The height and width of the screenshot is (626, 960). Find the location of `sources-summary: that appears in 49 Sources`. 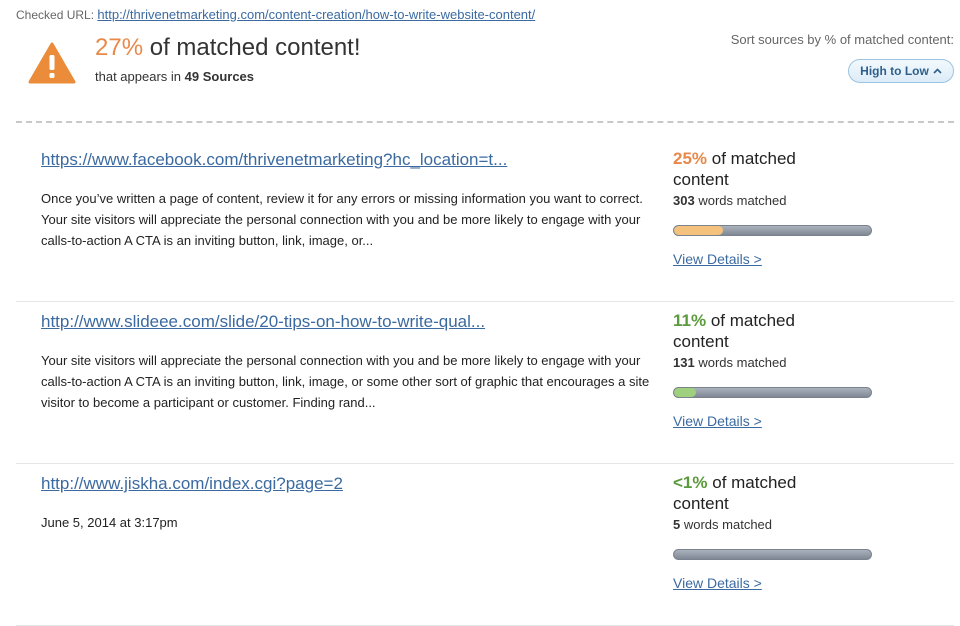

sources-summary: that appears in 49 Sources is located at coordinates (174, 76).